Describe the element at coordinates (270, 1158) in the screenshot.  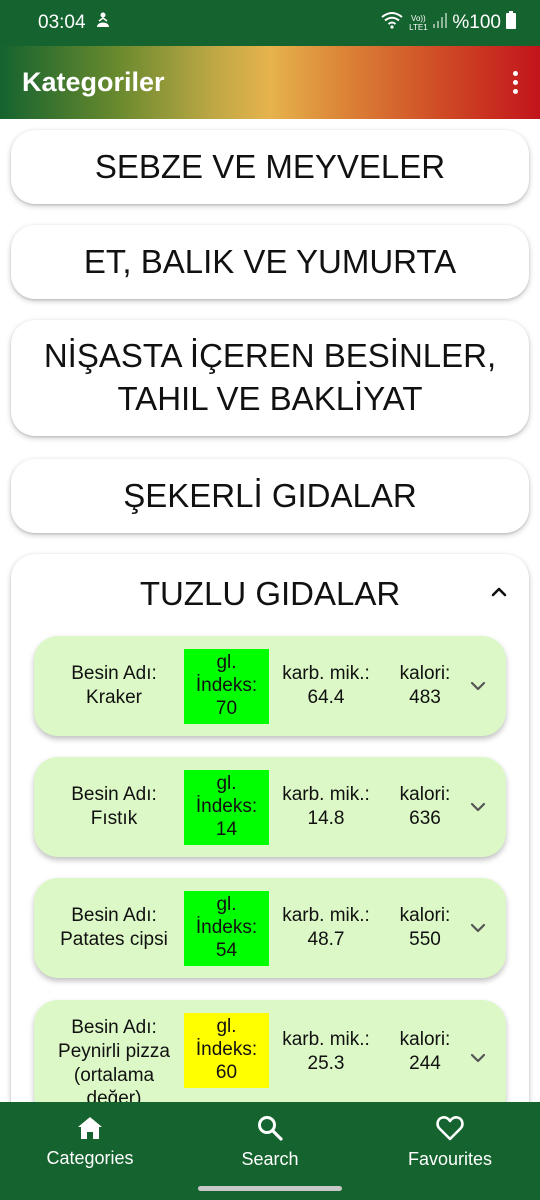
I see `nav-label: Search` at that location.